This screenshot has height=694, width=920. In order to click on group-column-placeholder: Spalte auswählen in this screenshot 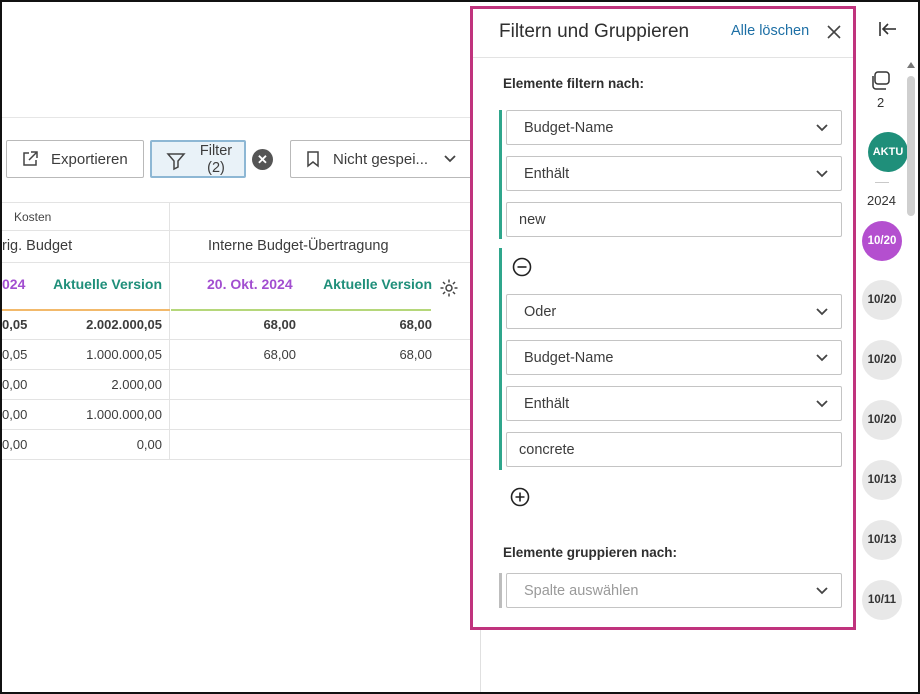, I will do `click(581, 591)`.